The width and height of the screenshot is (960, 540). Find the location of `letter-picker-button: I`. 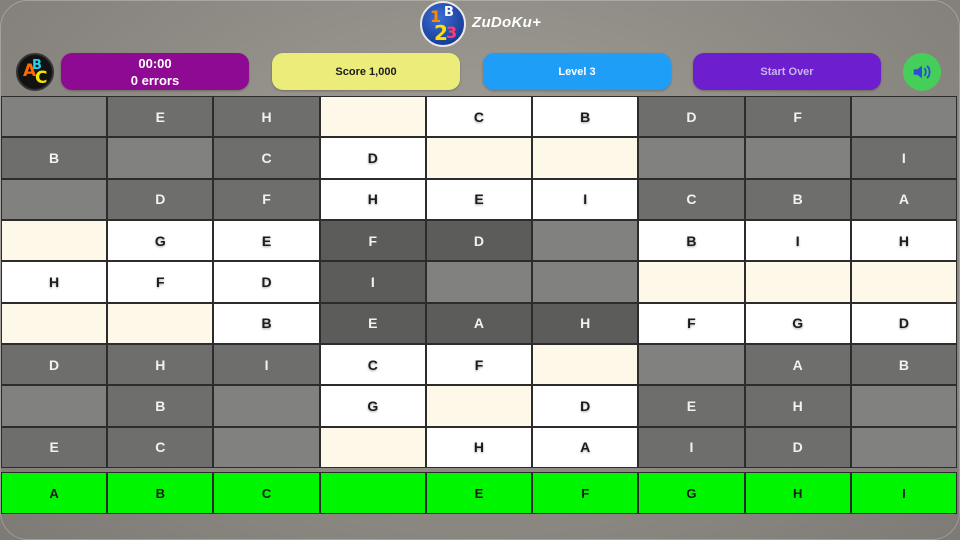

letter-picker-button: I is located at coordinates (903, 493).